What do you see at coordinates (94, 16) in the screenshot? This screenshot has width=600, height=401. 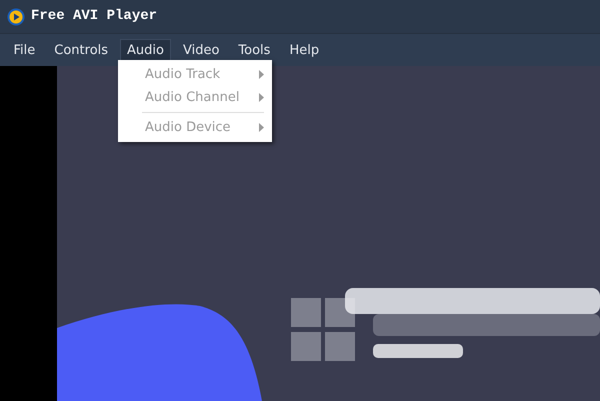 I see `window-title: Free AVI Player` at bounding box center [94, 16].